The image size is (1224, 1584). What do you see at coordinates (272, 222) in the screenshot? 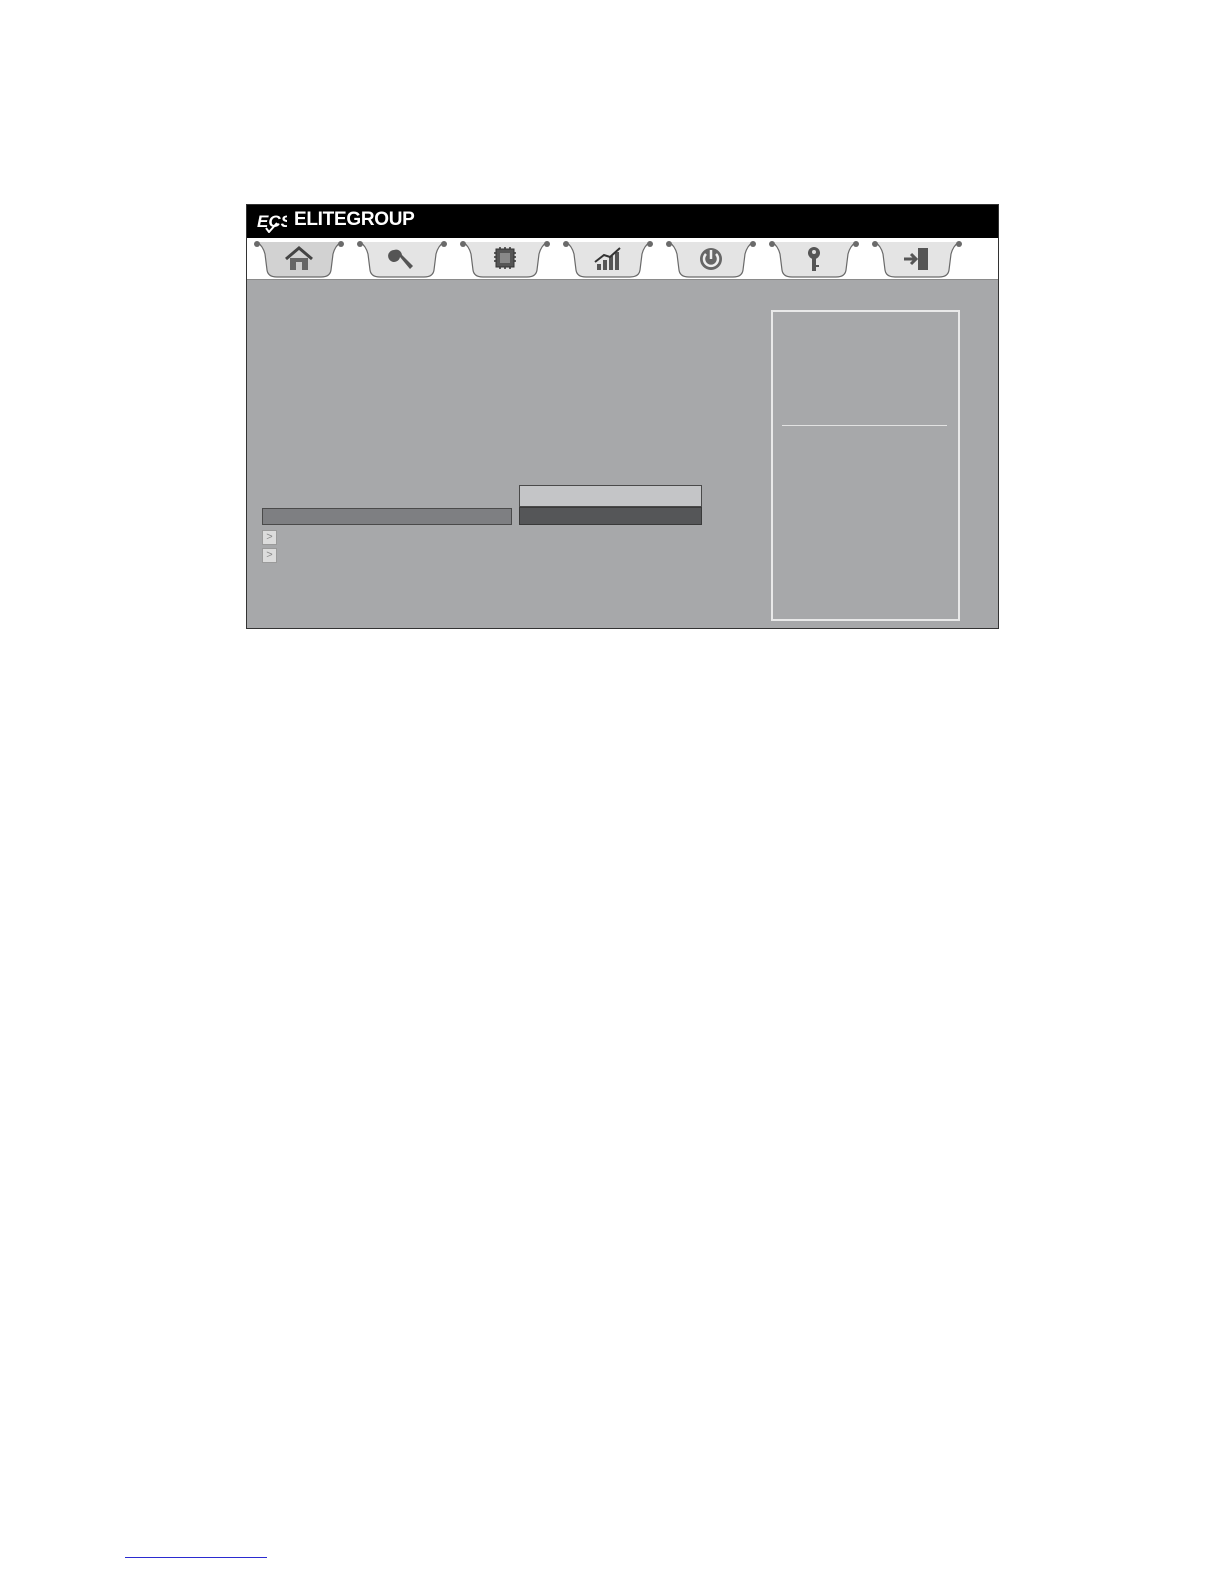
I see `ecs-logo-icon: ECS` at bounding box center [272, 222].